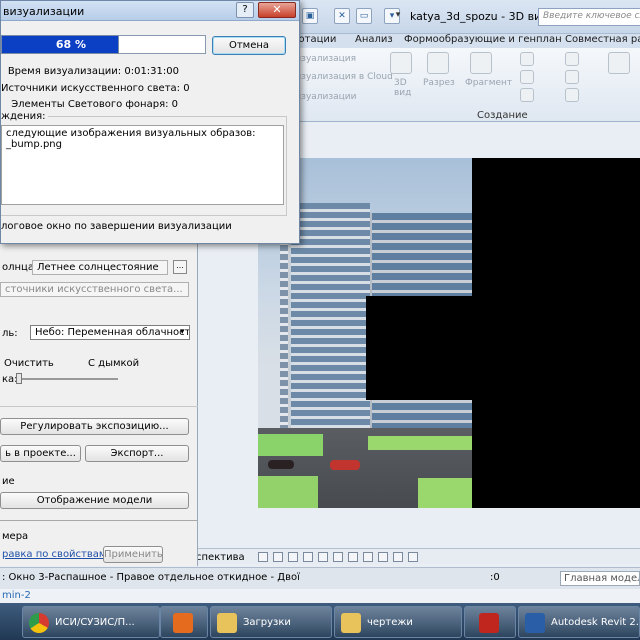 This screenshot has height=640, width=640. I want to click on autocad-icon, so click(489, 623).